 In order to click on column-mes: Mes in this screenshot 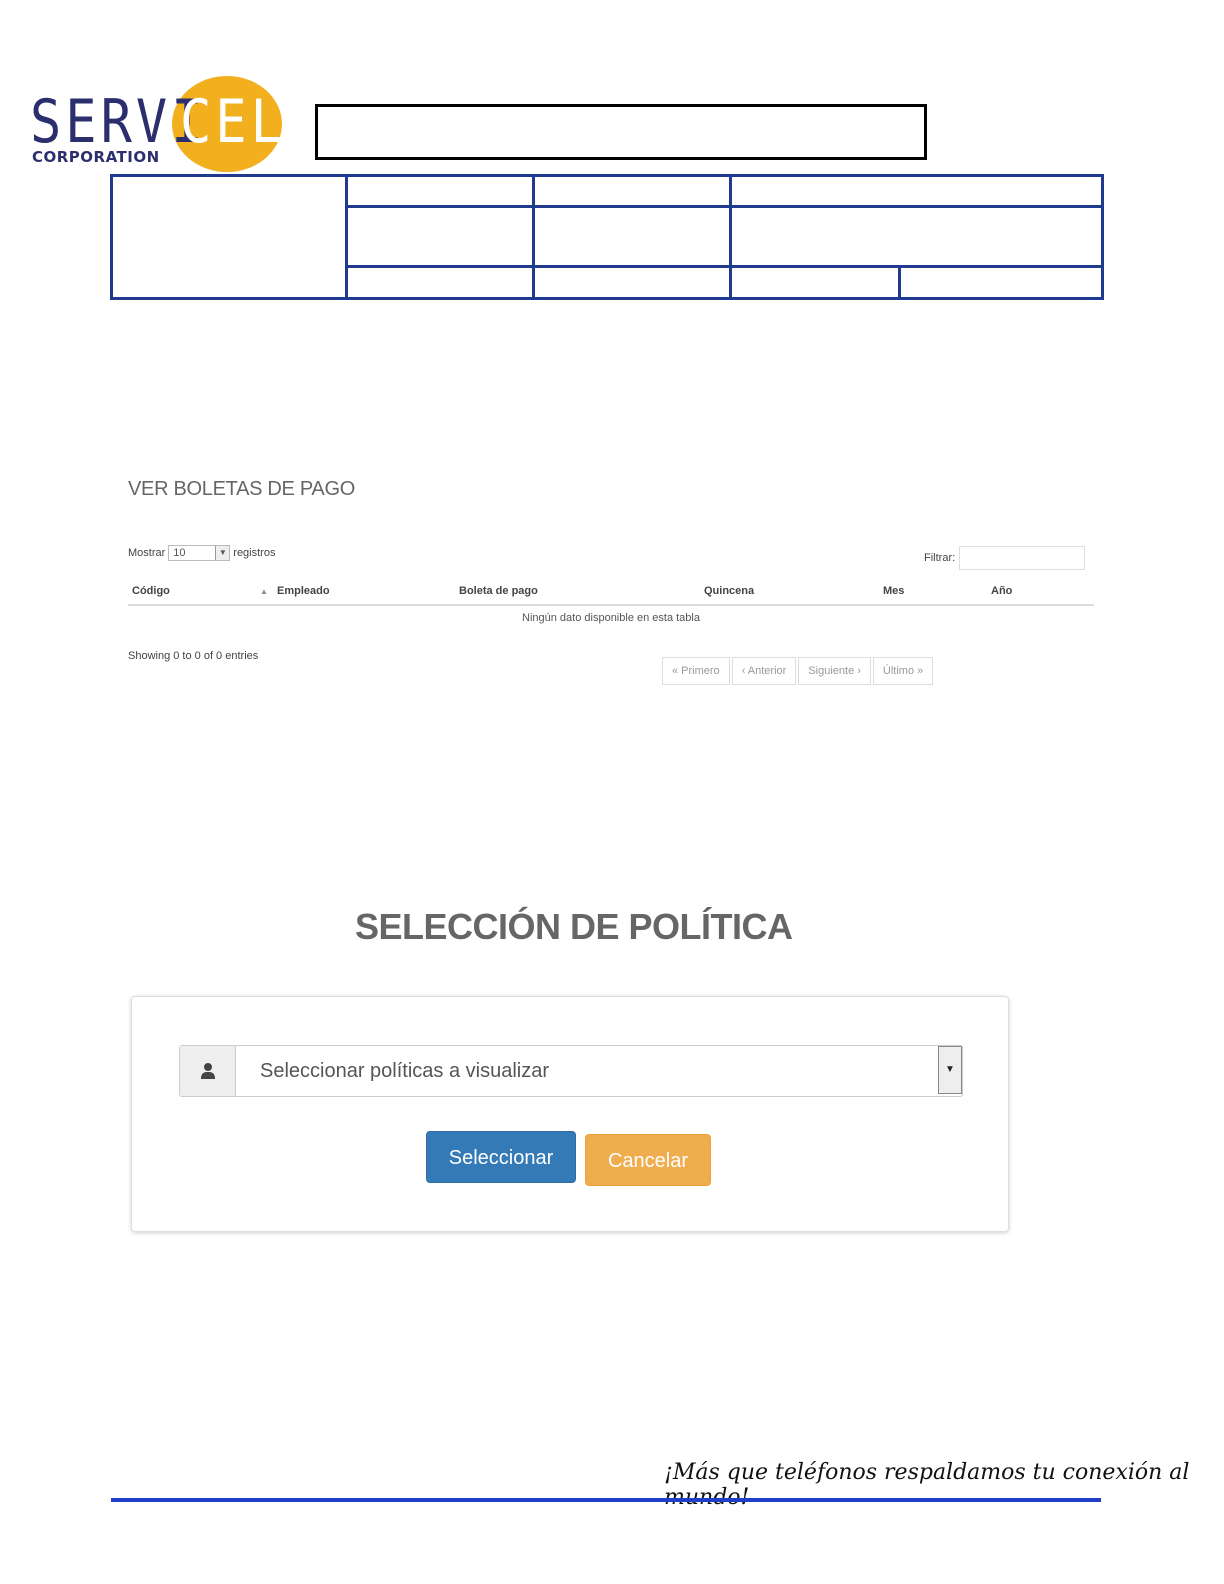, I will do `click(893, 591)`.